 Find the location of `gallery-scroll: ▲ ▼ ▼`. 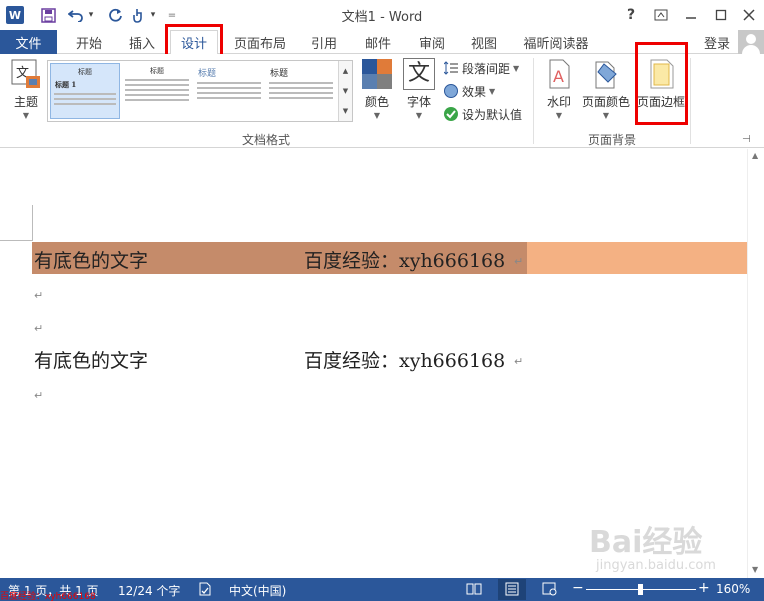

gallery-scroll: ▲ ▼ ▼ is located at coordinates (345, 91).